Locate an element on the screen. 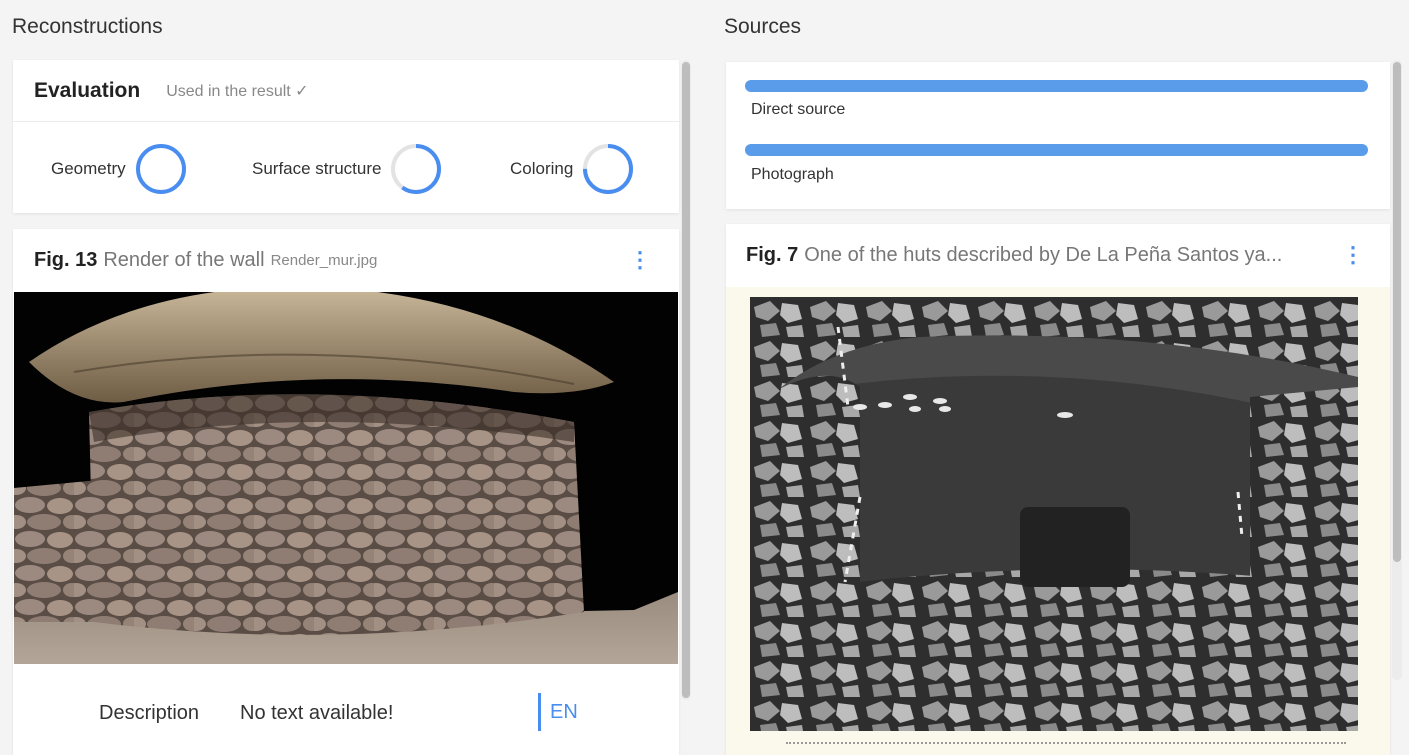 The width and height of the screenshot is (1409, 755). metric-geometry: Geometry is located at coordinates (119, 169).